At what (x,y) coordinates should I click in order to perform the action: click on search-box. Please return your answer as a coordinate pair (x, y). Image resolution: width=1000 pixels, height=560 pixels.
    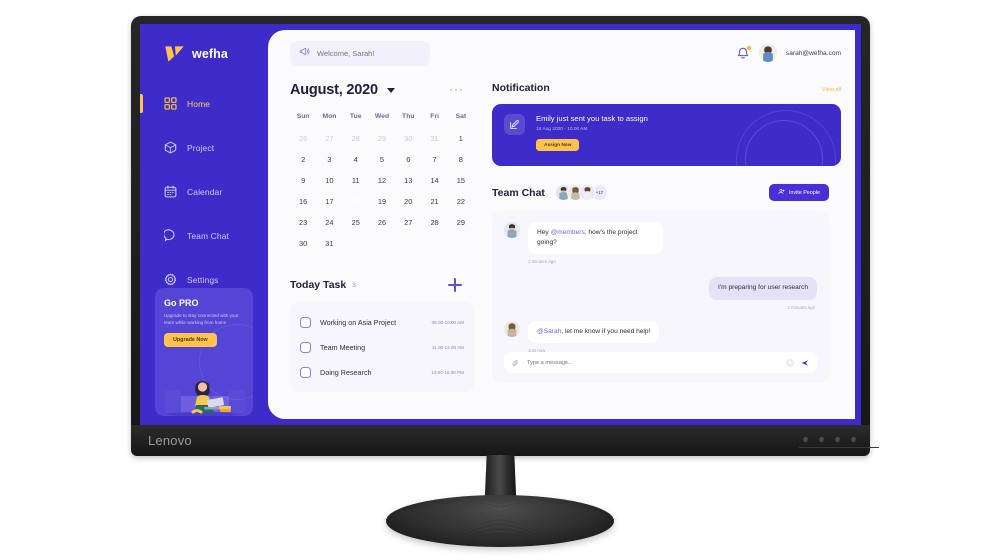
    Looking at the image, I should click on (360, 53).